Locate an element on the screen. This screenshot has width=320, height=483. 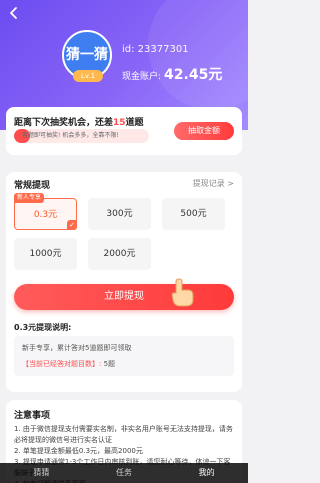
avatar-logo-text: 猜一猜 is located at coordinates (87, 55).